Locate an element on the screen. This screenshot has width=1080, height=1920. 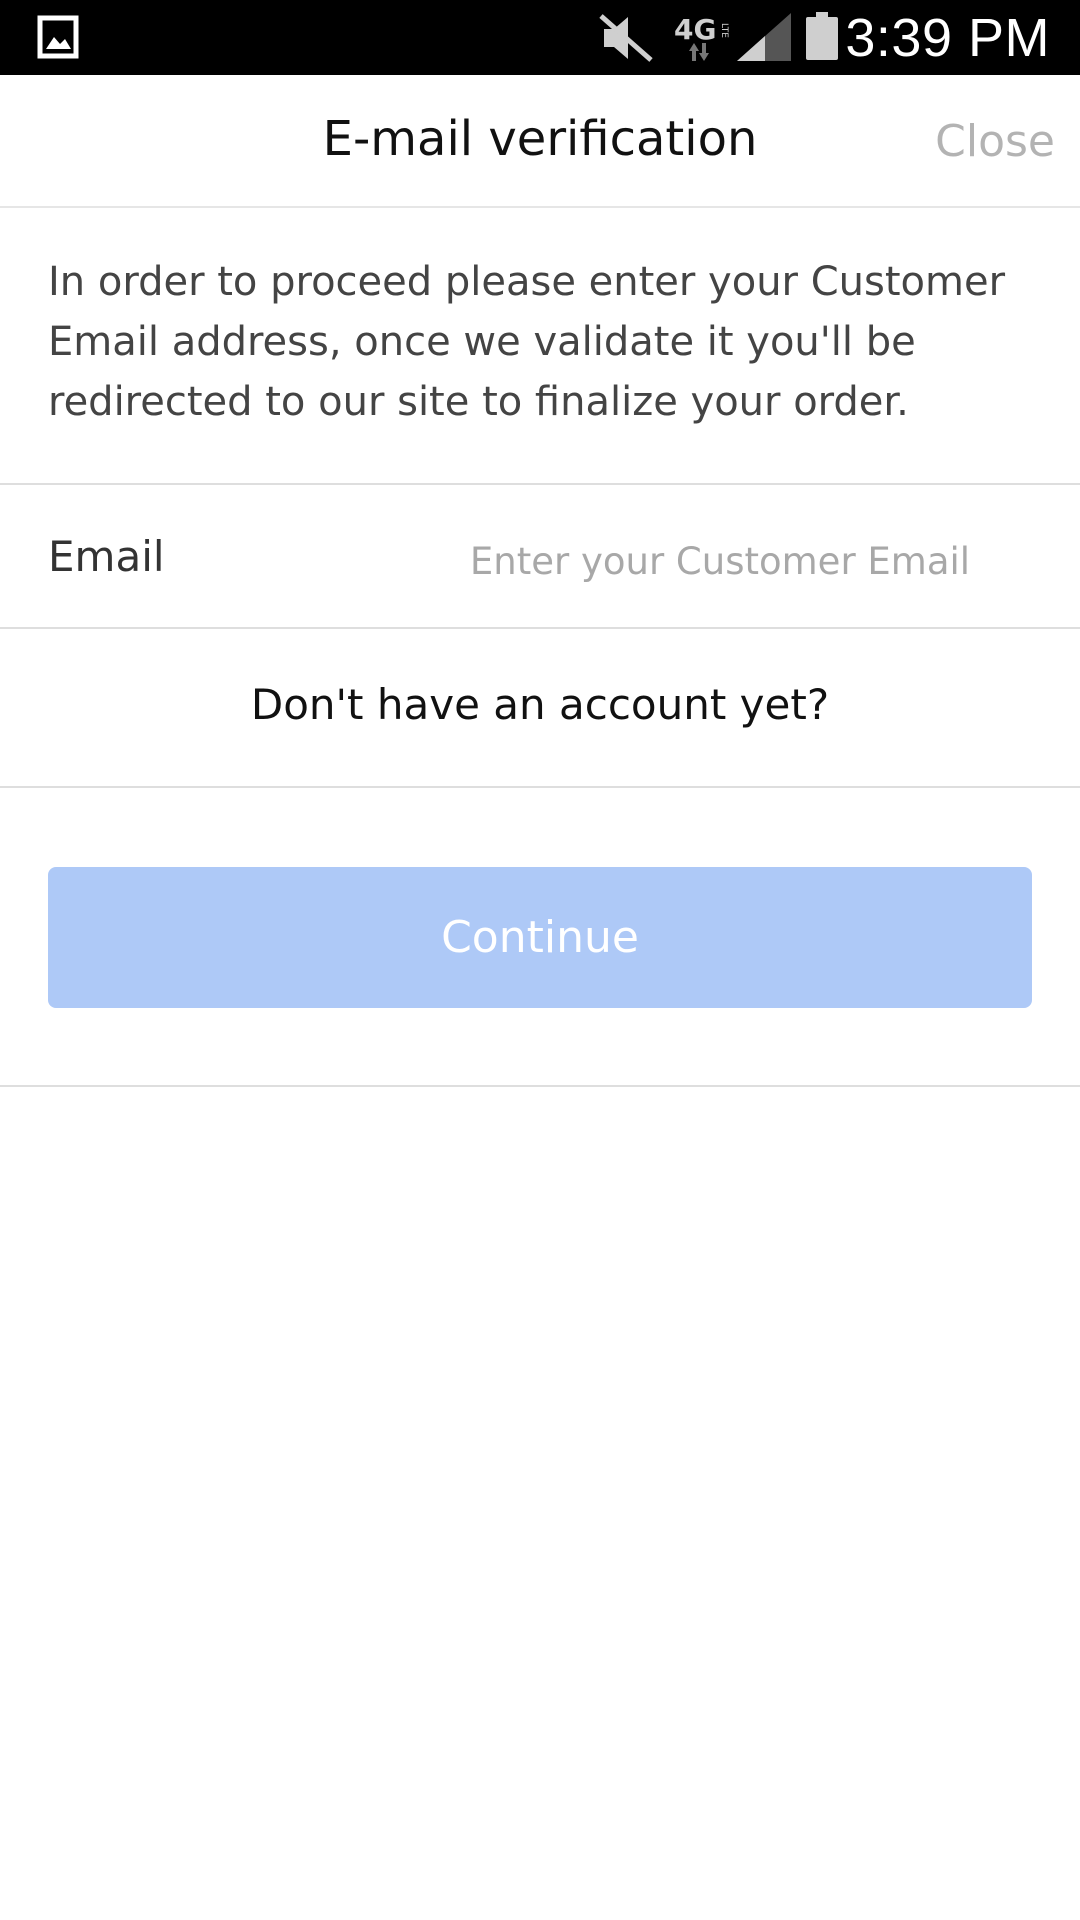
mute-icon is located at coordinates (626, 38).